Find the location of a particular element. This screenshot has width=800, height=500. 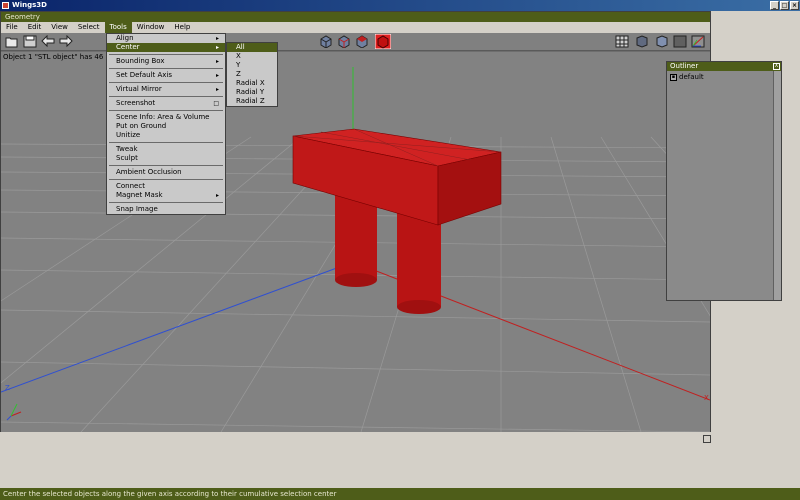

menu-item-label: Unitize is located at coordinates (128, 135).